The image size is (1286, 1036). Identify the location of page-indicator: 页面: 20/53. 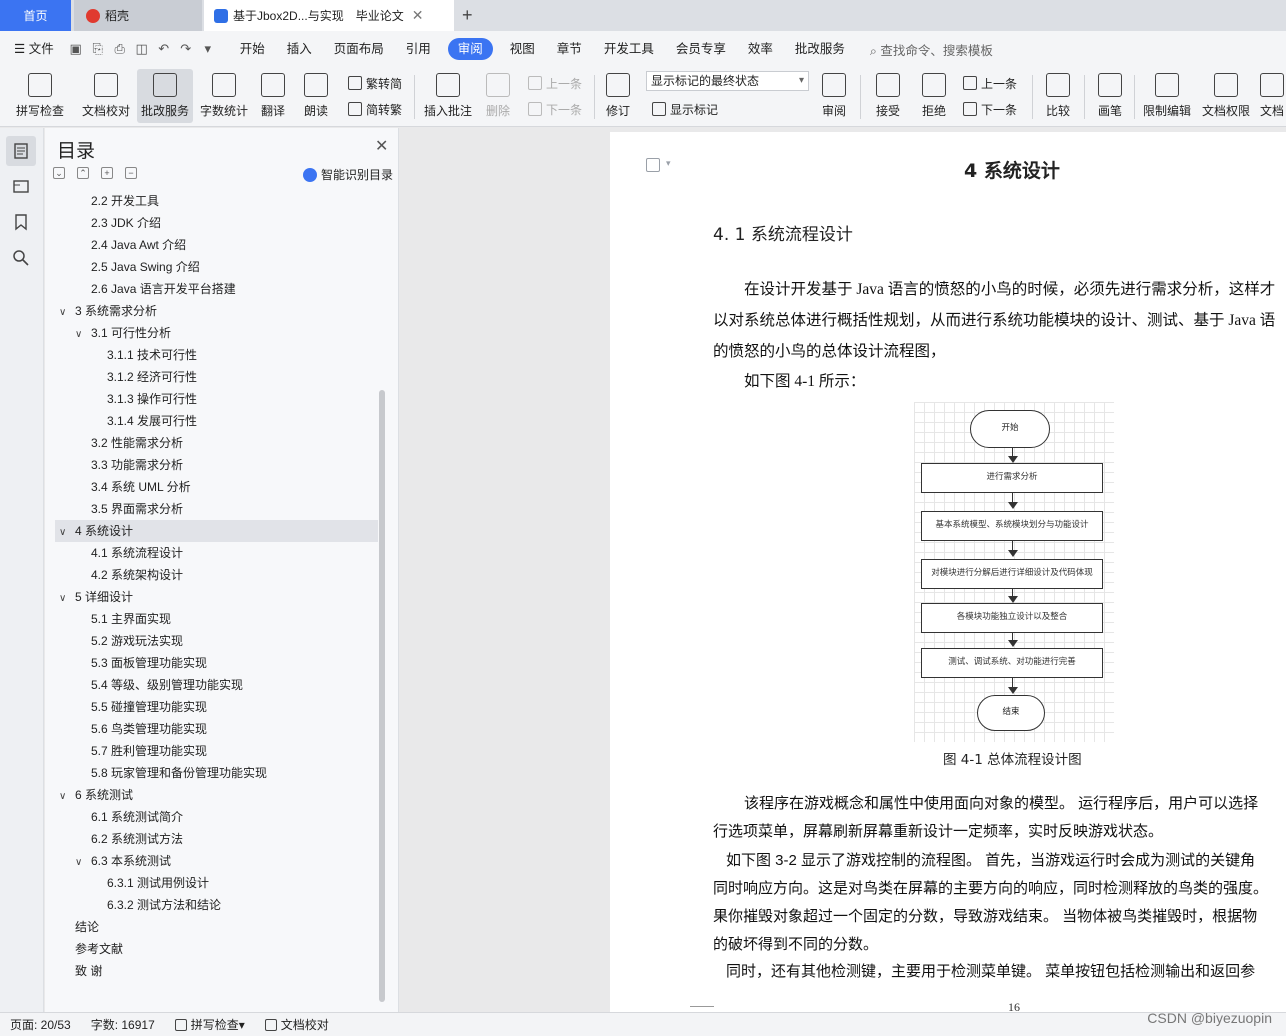
(40, 1024).